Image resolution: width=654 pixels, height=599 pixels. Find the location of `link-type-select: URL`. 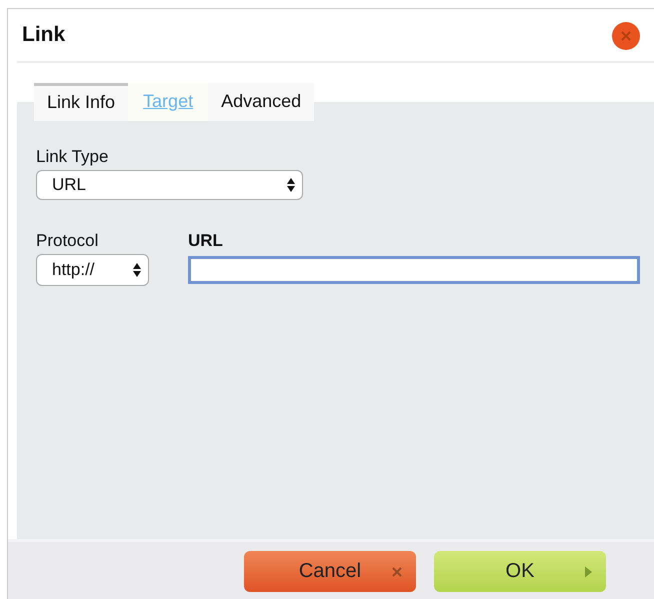

link-type-select: URL is located at coordinates (169, 185).